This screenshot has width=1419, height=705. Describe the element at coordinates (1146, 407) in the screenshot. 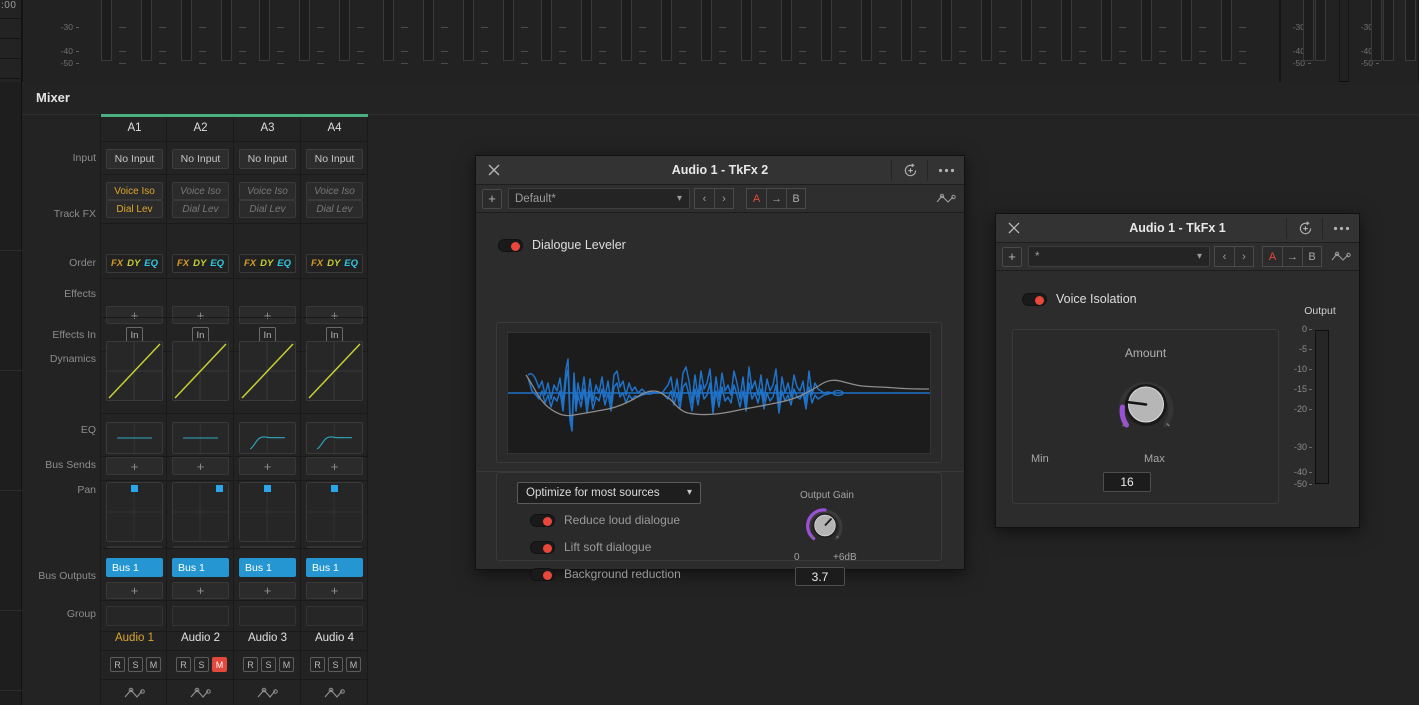

I see `amount-knob` at that location.